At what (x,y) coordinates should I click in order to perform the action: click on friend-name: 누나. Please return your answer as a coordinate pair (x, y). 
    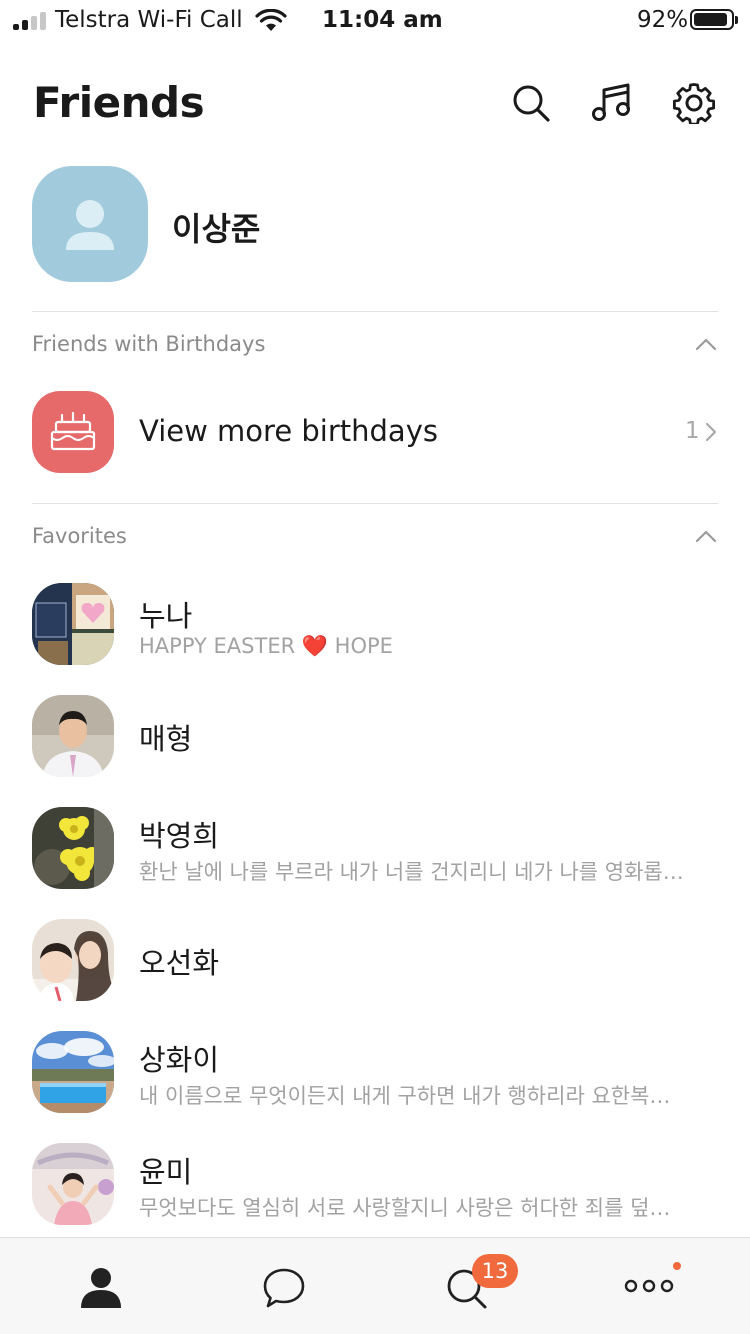
    Looking at the image, I should click on (166, 616).